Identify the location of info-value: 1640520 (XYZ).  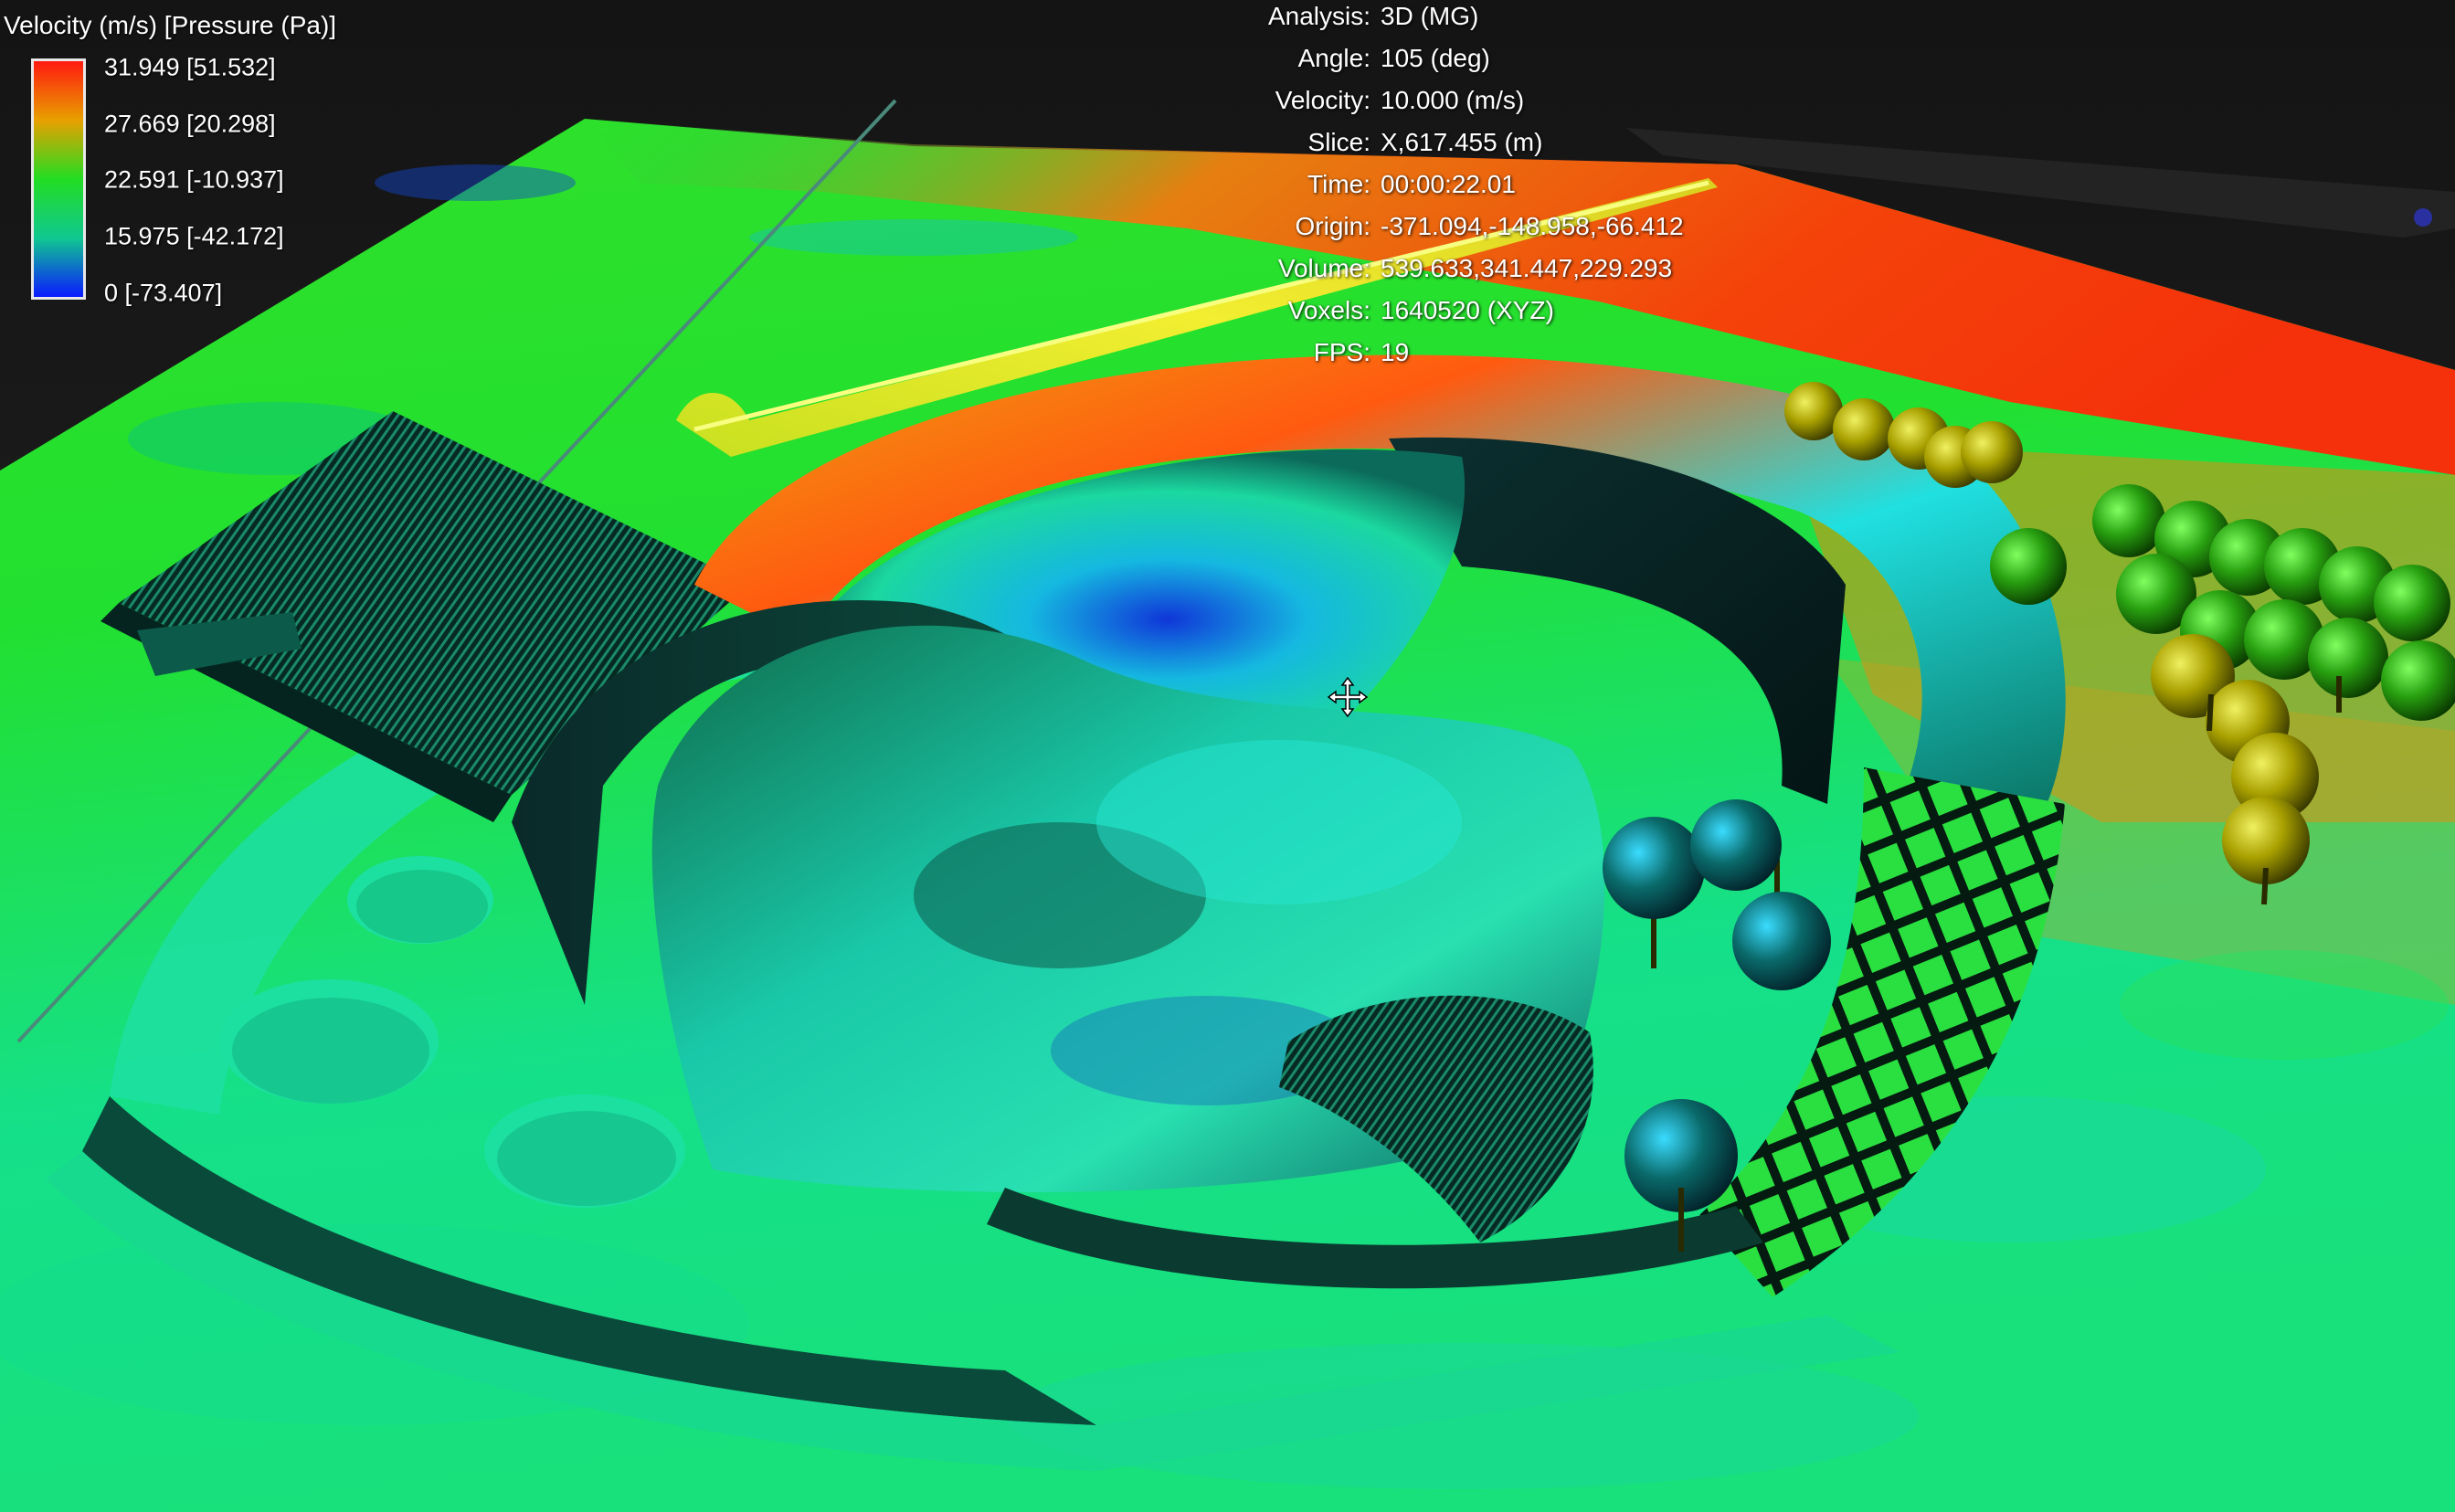
(1467, 310).